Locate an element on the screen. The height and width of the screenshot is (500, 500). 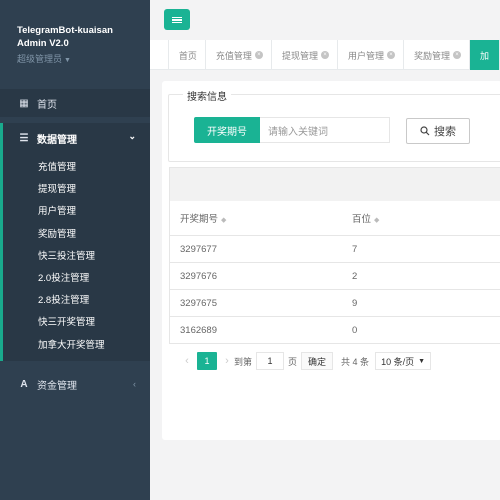
sidebar-item-label: 数据管理 is located at coordinates (57, 140).